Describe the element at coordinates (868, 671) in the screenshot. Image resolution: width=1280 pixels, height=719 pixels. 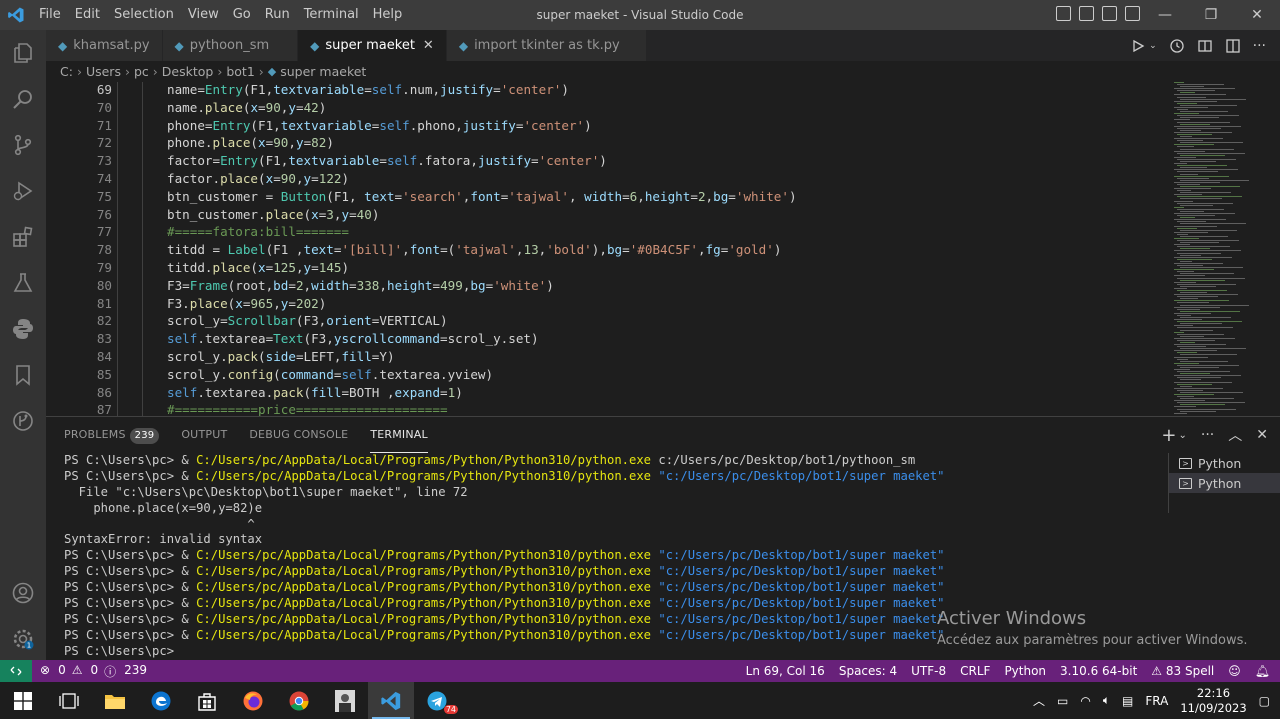
I see `indentation: Spaces: 4` at that location.